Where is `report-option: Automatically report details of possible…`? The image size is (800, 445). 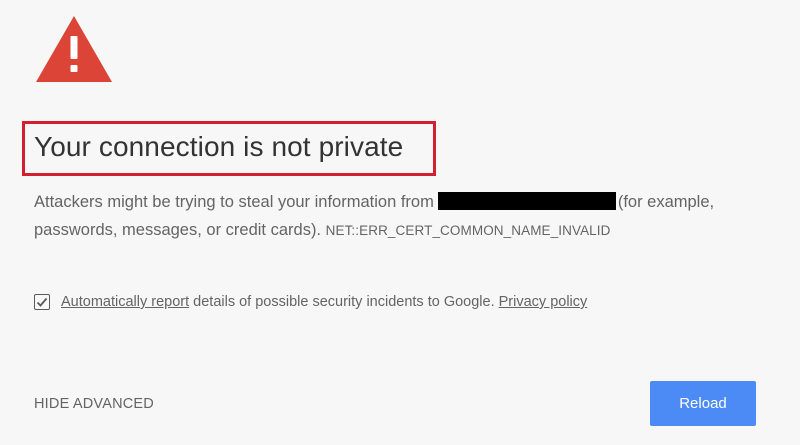
report-option: Automatically report details of possible… is located at coordinates (310, 302).